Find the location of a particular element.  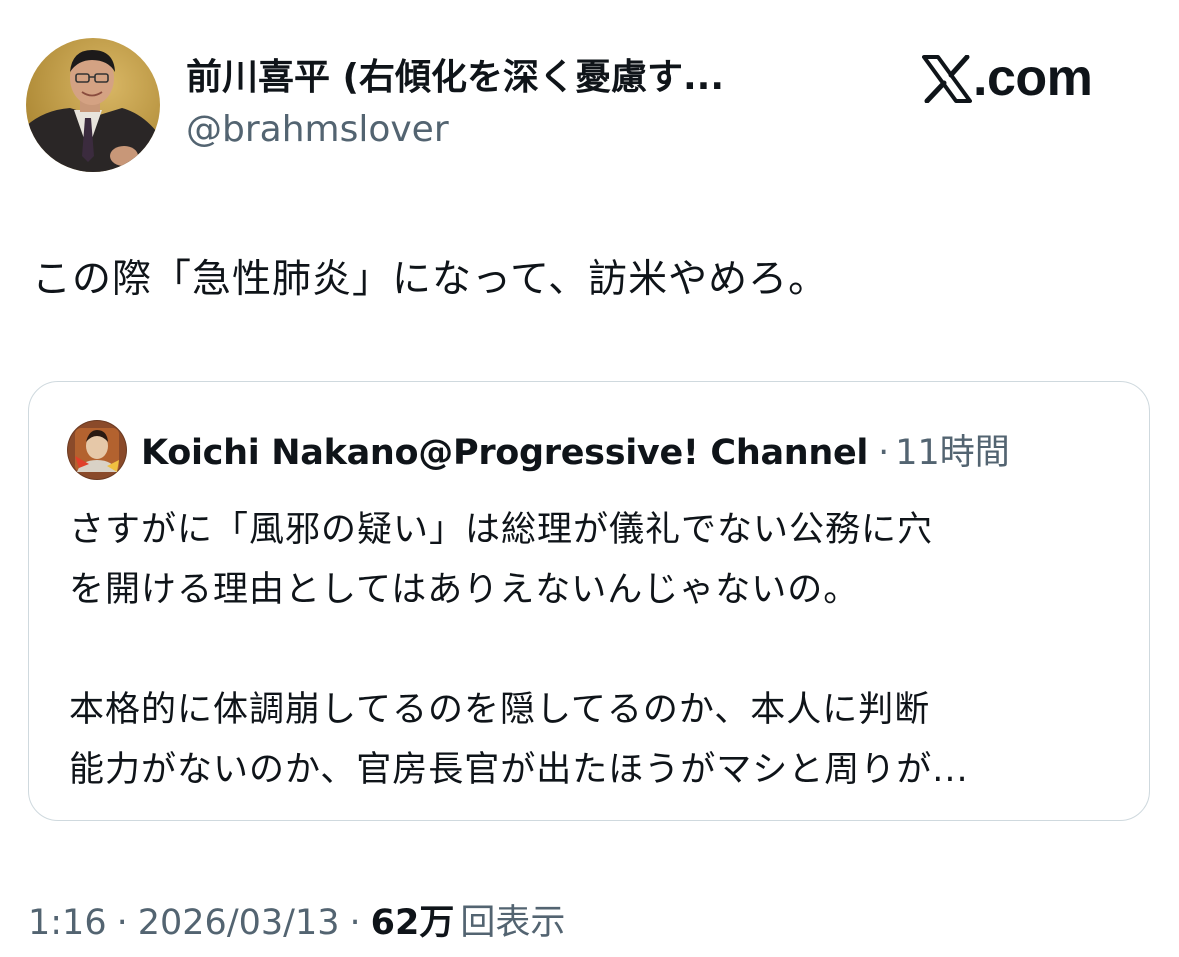

post-time: 1:16 is located at coordinates (67, 923).